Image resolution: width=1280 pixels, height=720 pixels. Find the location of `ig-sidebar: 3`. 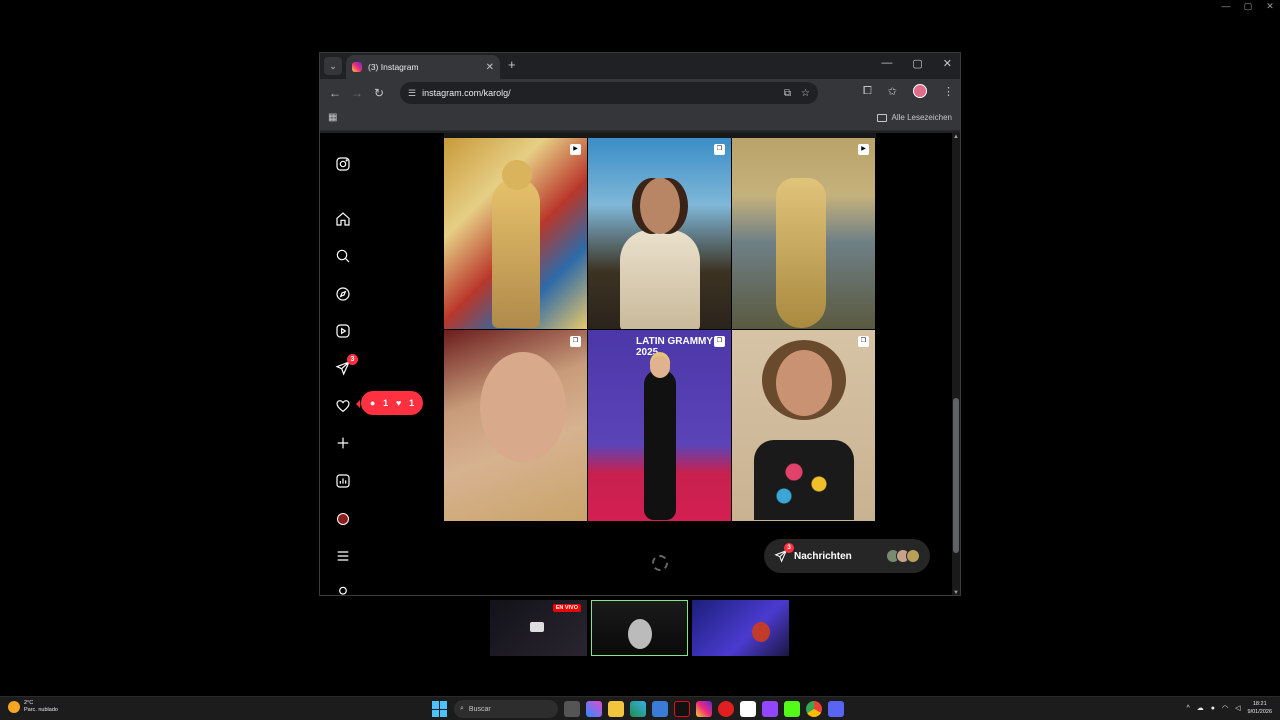

ig-sidebar: 3 is located at coordinates (343, 364).